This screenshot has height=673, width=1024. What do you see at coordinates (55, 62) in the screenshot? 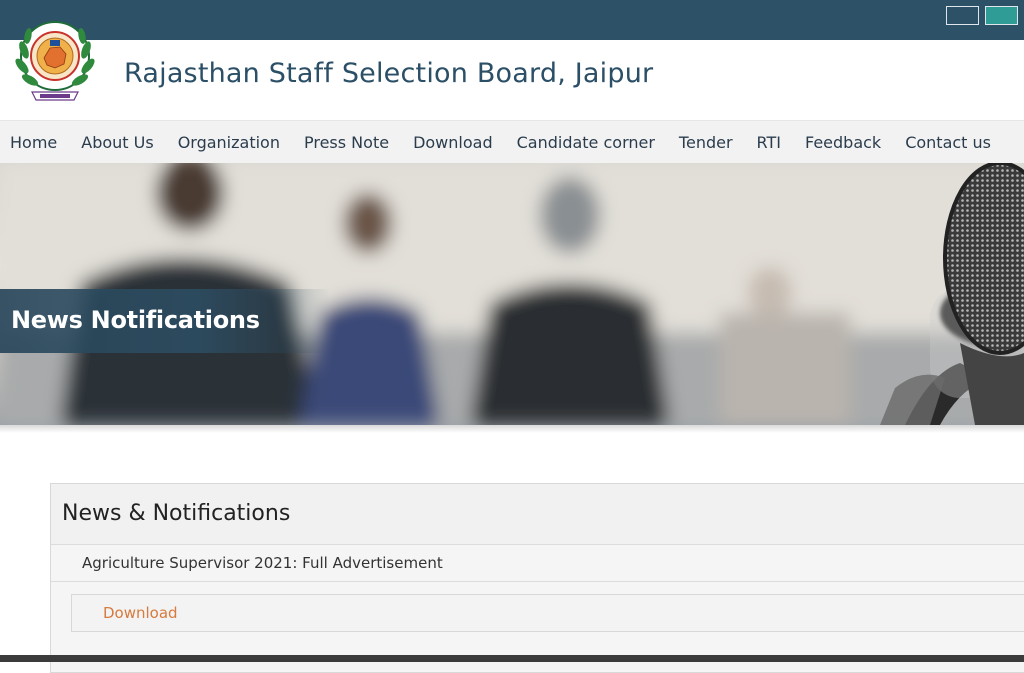
I see `rssb-emblem-logo` at bounding box center [55, 62].